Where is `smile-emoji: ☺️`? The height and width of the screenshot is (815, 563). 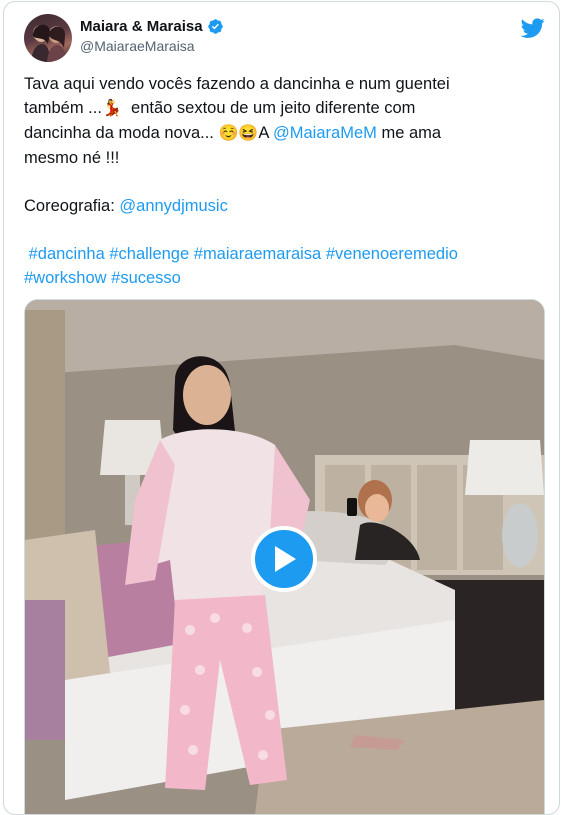
smile-emoji: ☺️ is located at coordinates (228, 133).